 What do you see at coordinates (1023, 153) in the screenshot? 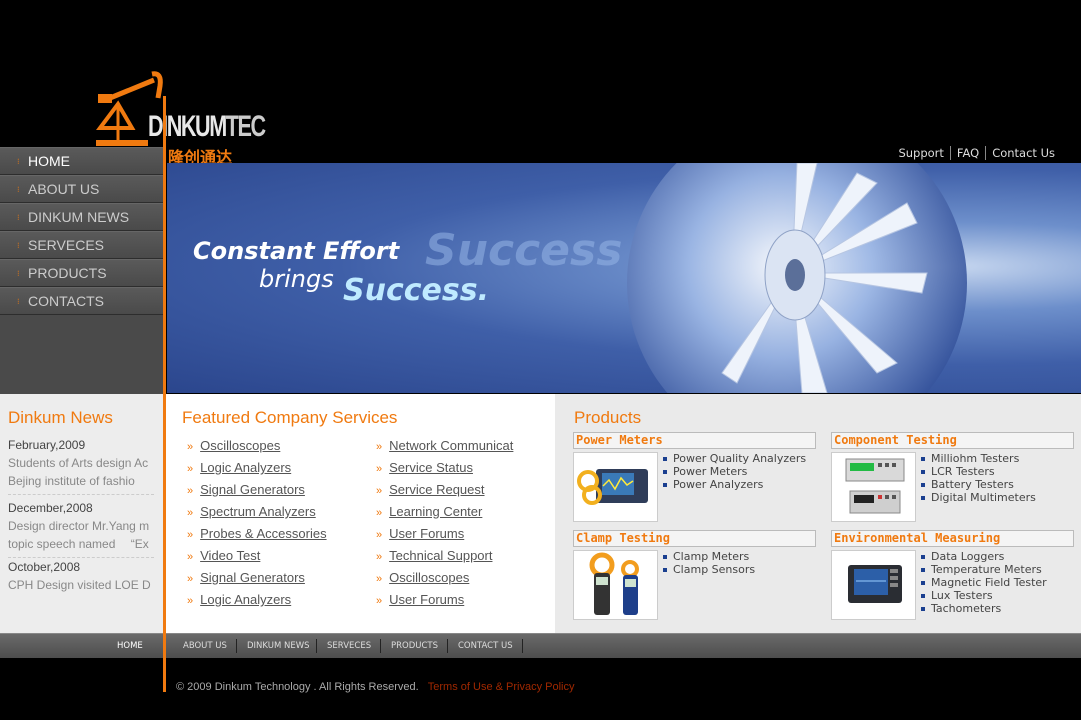
I see `contact-us-link: Contact Us` at bounding box center [1023, 153].